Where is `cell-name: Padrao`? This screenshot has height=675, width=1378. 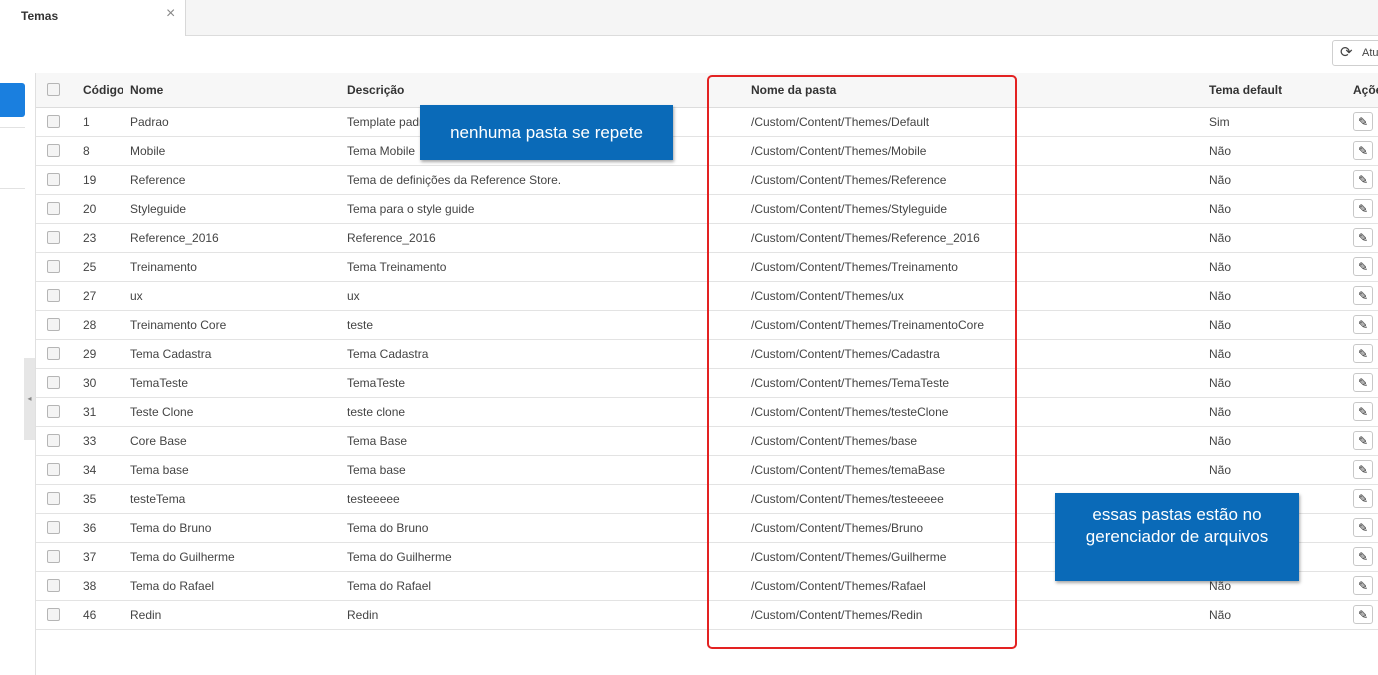
cell-name: Padrao is located at coordinates (149, 122).